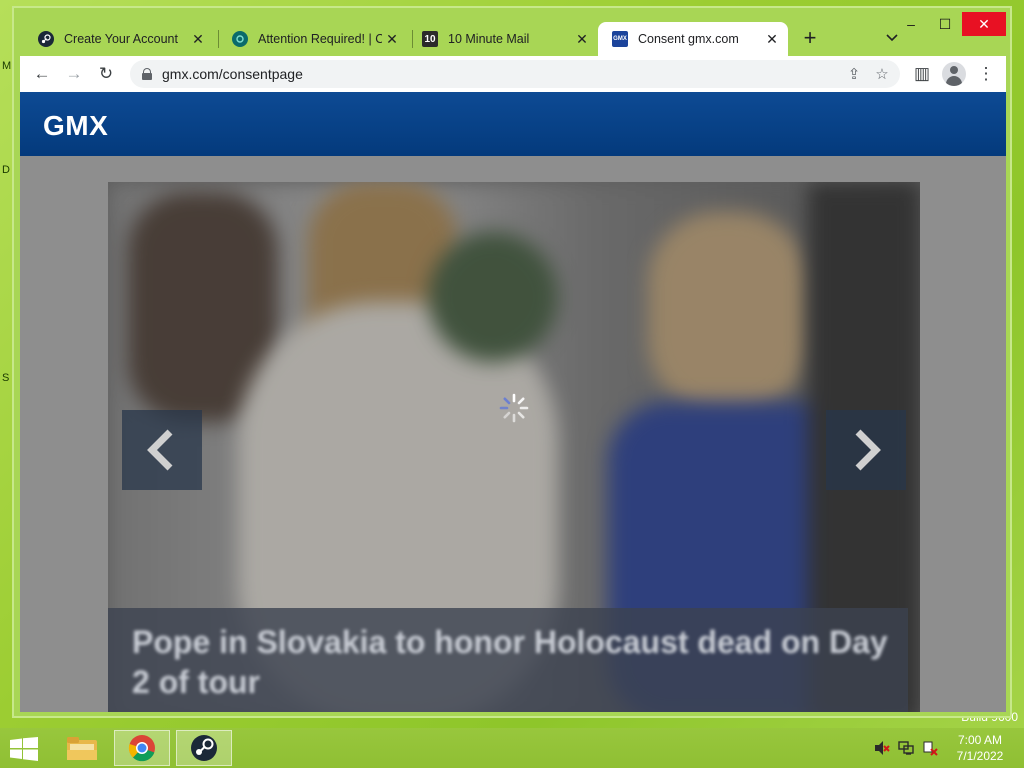 The image size is (1024, 768). What do you see at coordinates (922, 74) in the screenshot?
I see `side-panel-button: ▥` at bounding box center [922, 74].